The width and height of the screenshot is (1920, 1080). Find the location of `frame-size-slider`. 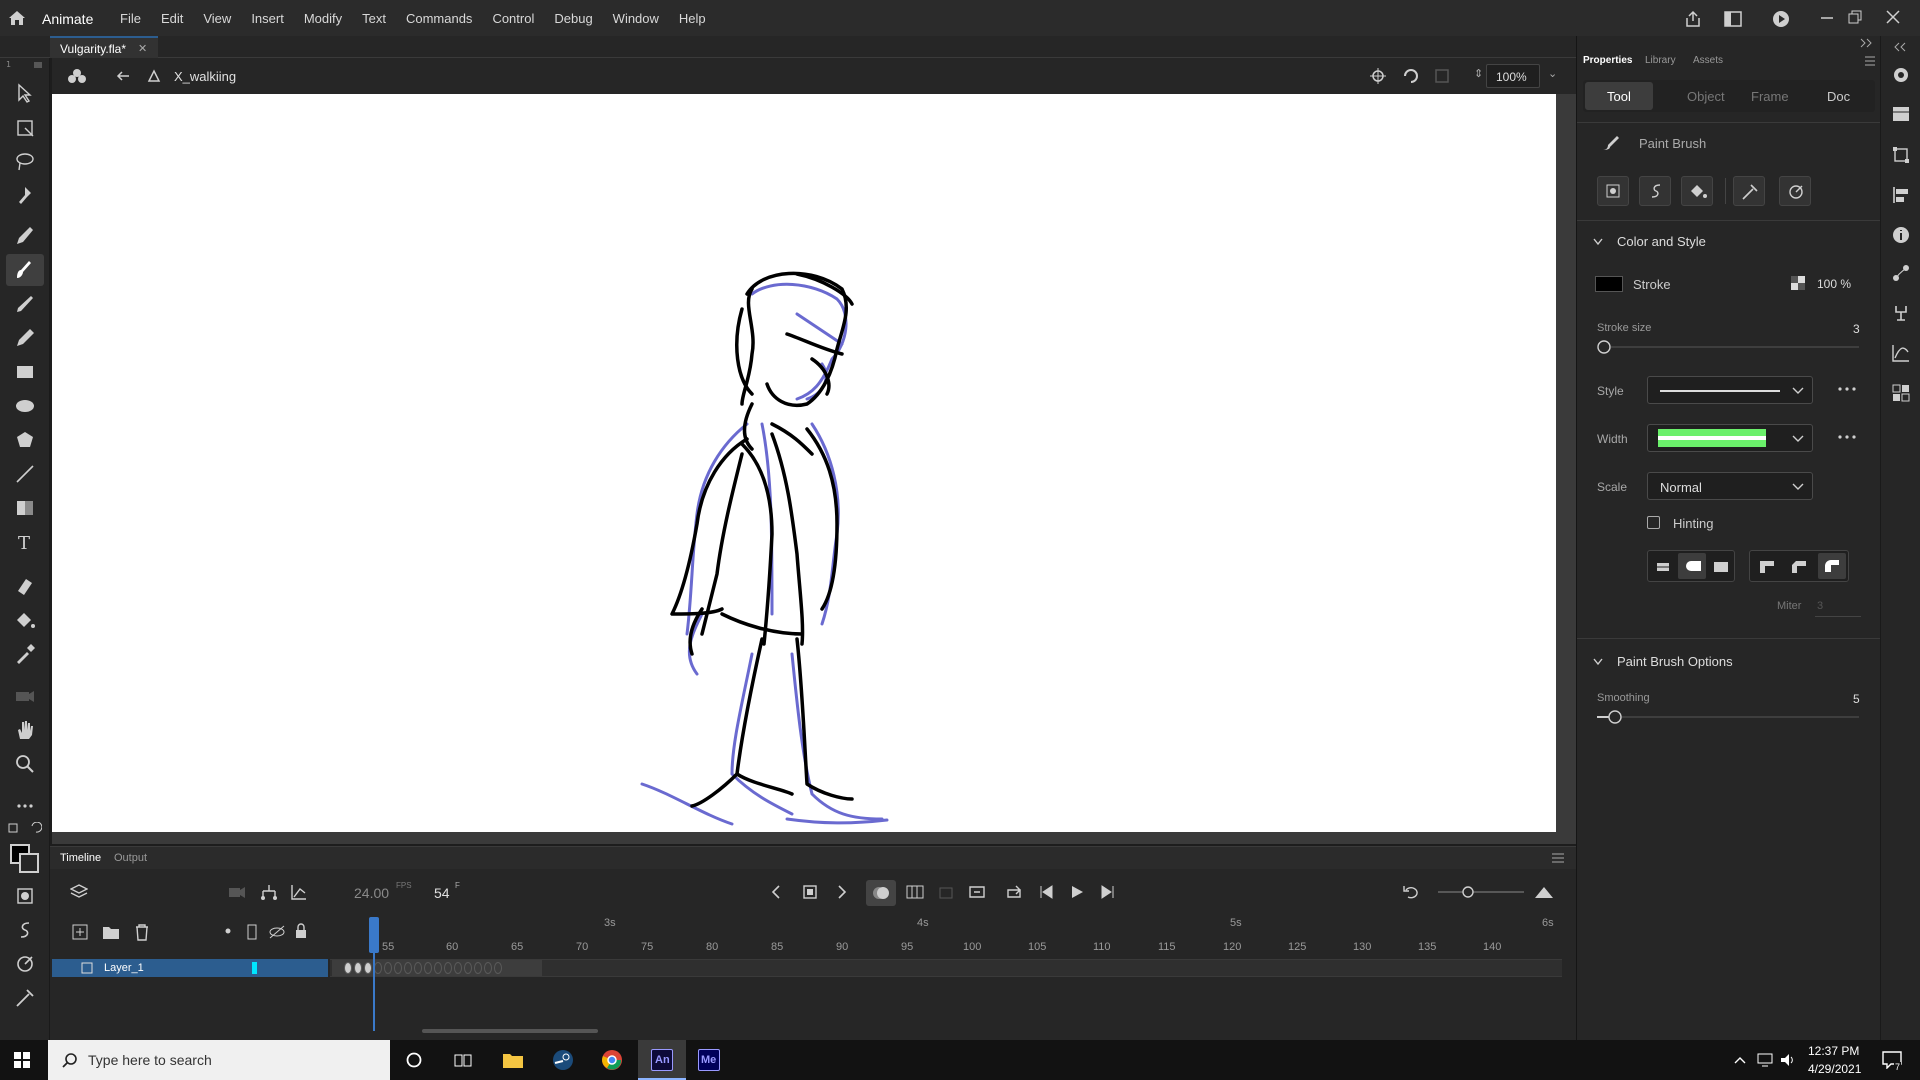

frame-size-slider is located at coordinates (1481, 892).